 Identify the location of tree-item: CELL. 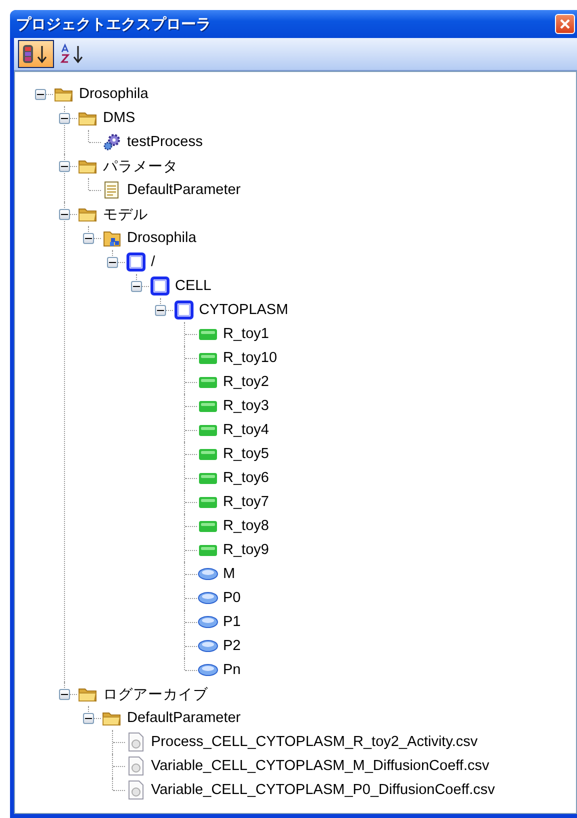
(193, 286).